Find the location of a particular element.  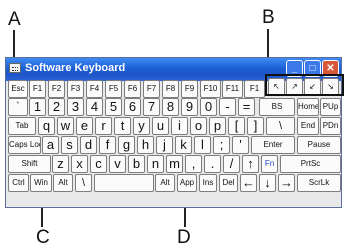

key-j: j is located at coordinates (164, 145).